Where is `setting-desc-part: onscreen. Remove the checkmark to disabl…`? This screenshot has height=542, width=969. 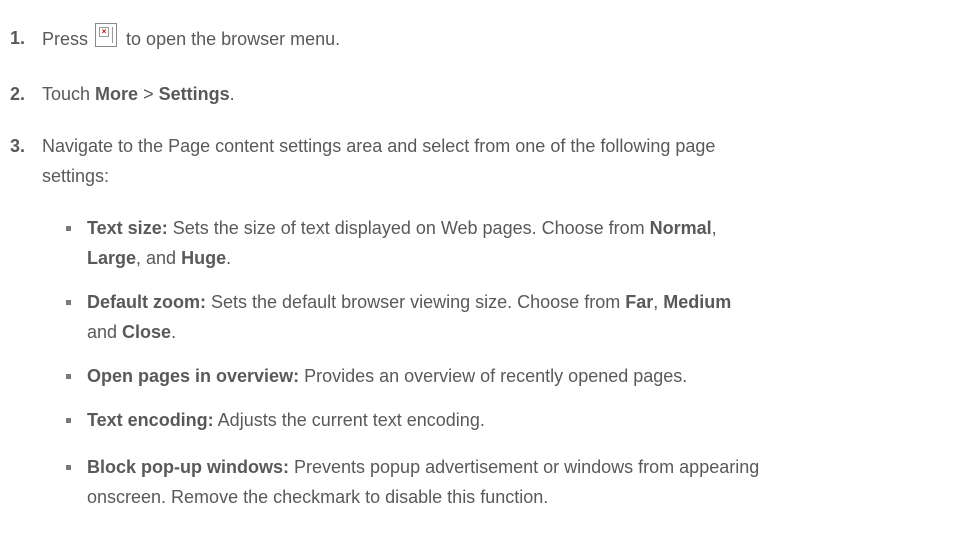
setting-desc-part: onscreen. Remove the checkmark to disabl… is located at coordinates (318, 497).